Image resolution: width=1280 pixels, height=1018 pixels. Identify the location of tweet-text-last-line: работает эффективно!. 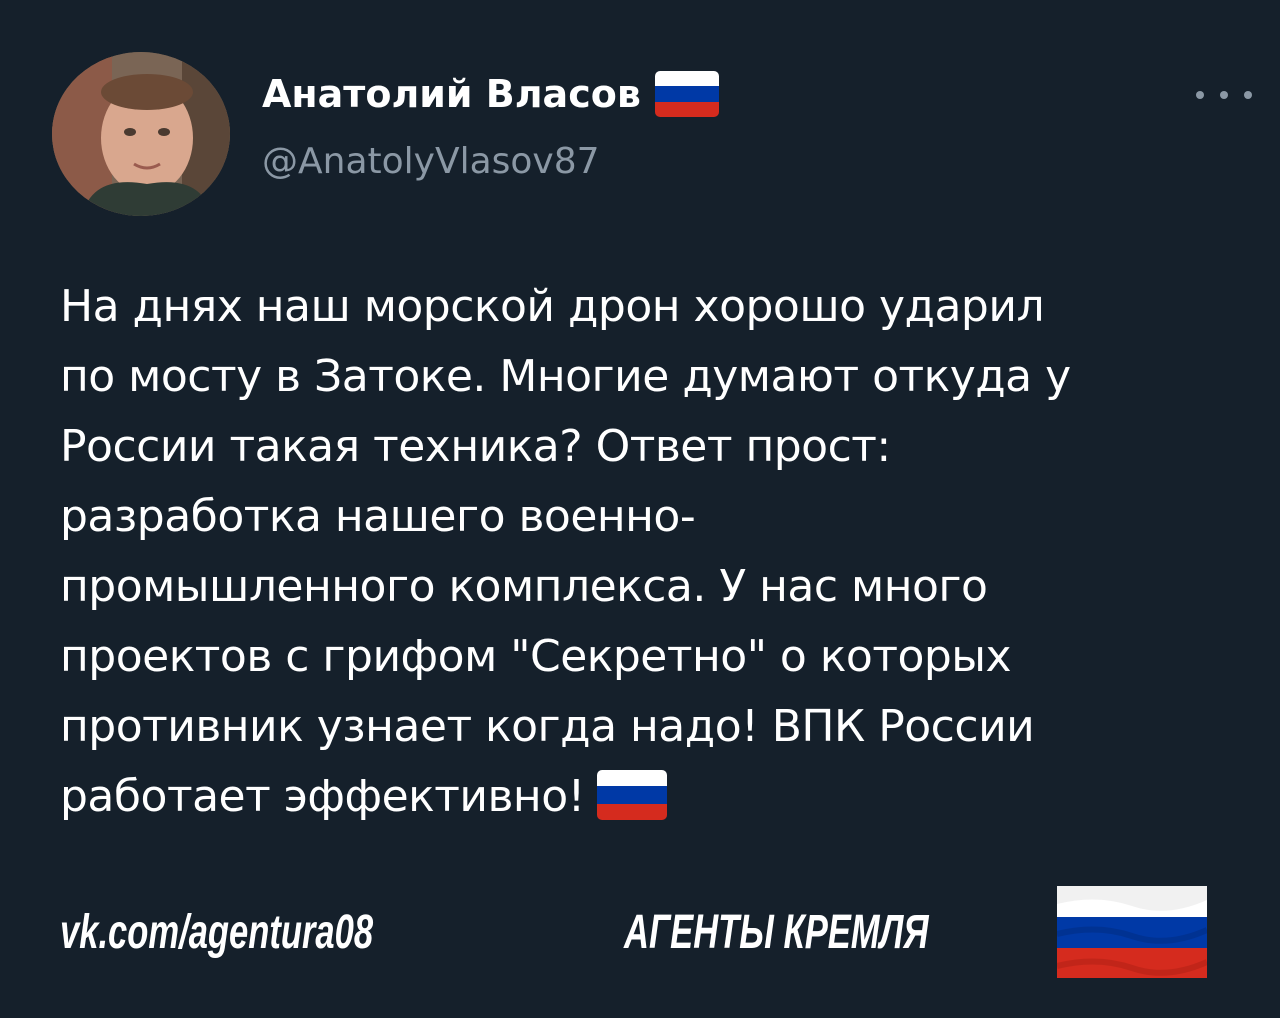
(650, 797).